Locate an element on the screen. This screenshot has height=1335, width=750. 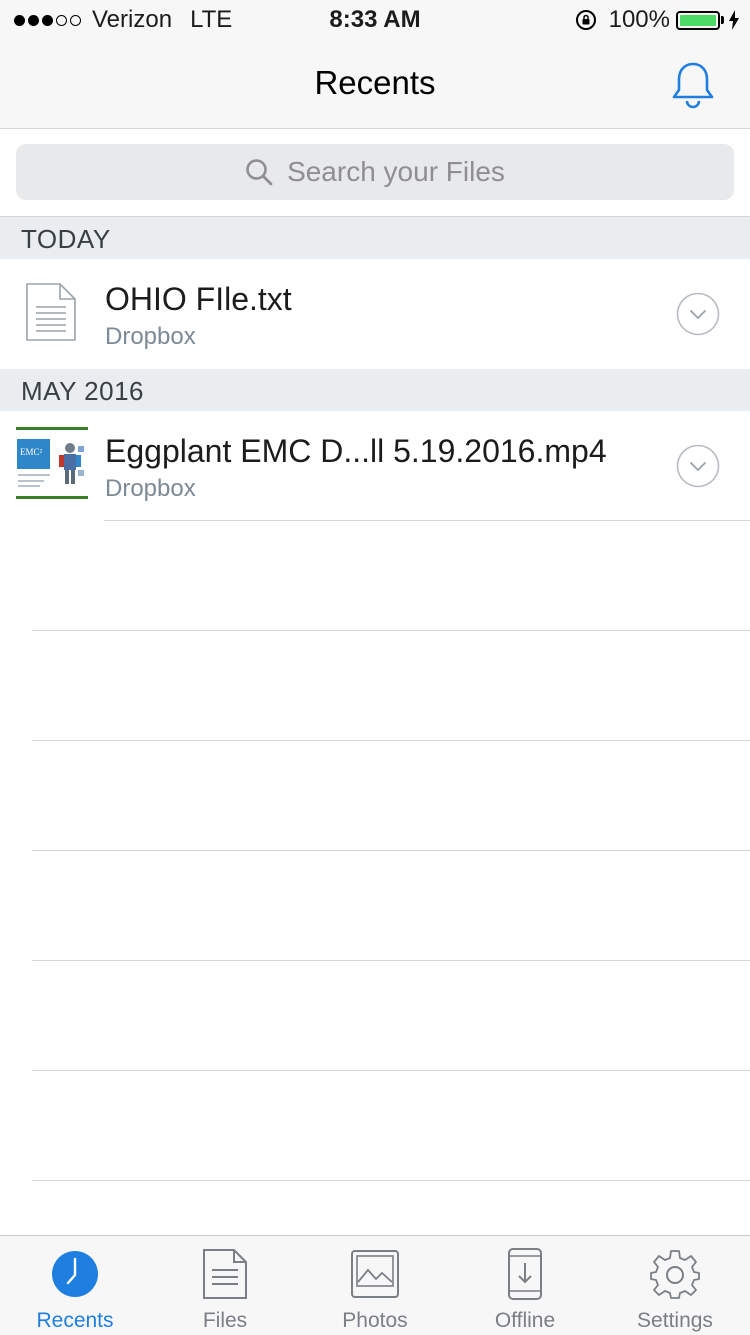
gear-icon is located at coordinates (675, 1274).